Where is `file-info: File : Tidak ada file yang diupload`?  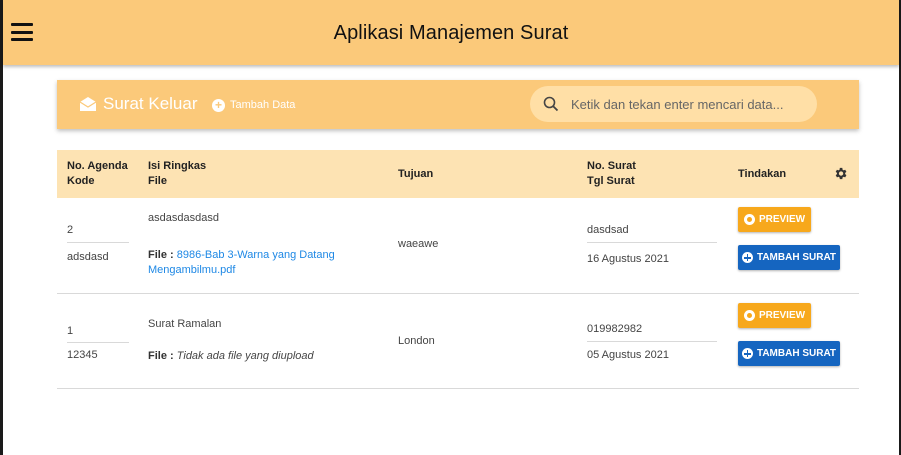 file-info: File : Tidak ada file yang diupload is located at coordinates (231, 356).